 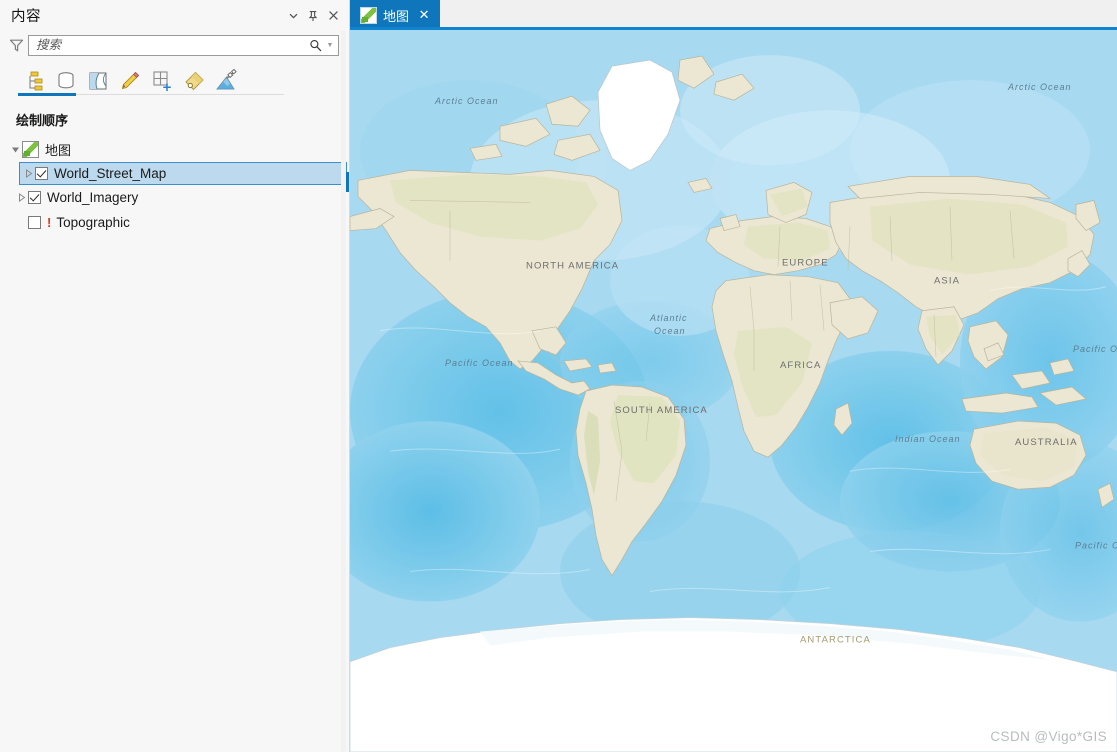 I want to click on warning-icon: !, so click(x=49, y=222).